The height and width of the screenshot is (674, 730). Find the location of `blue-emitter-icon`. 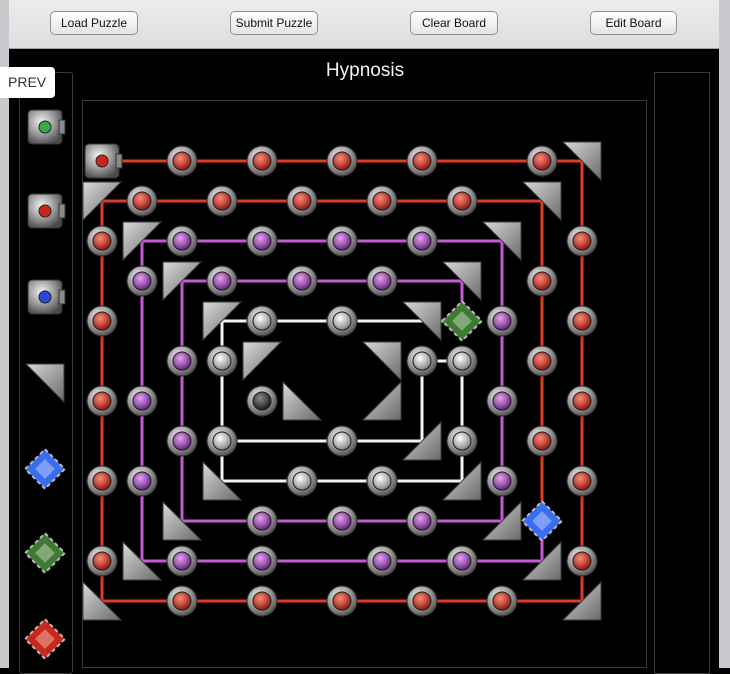

blue-emitter-icon is located at coordinates (46, 297).